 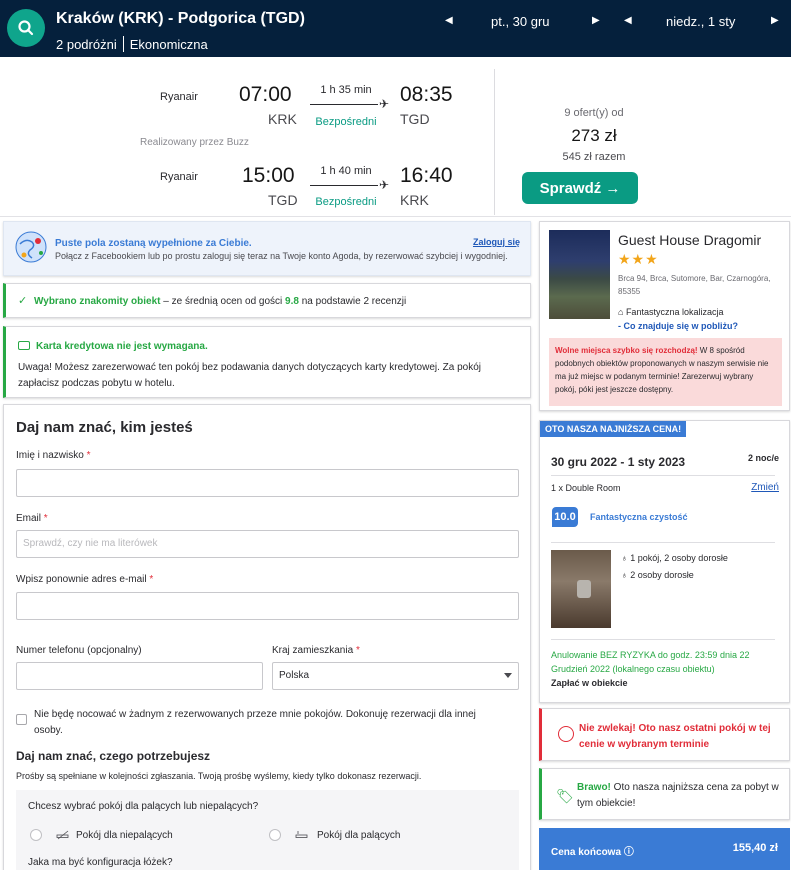 I want to click on pay-at-property: Zapłać w obiekcie, so click(x=589, y=683).